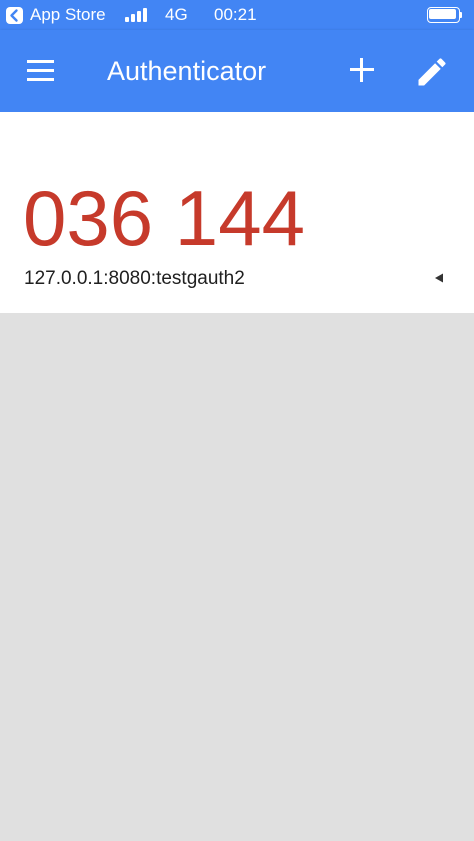  Describe the element at coordinates (439, 278) in the screenshot. I see `countdown-indicator-icon` at that location.